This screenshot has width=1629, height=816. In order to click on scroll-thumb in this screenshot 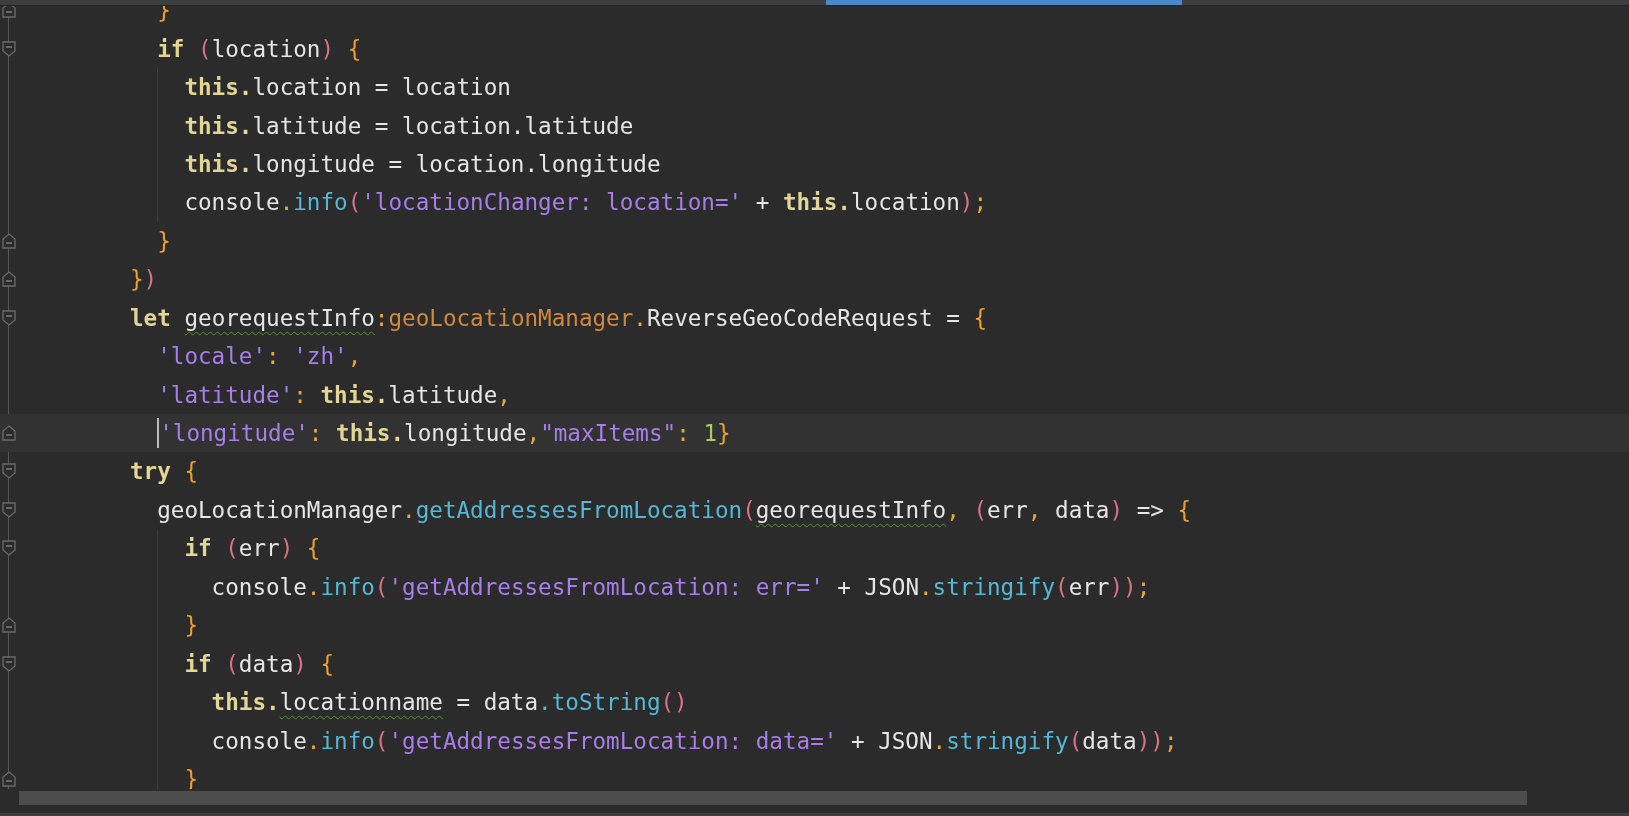, I will do `click(1004, 2)`.